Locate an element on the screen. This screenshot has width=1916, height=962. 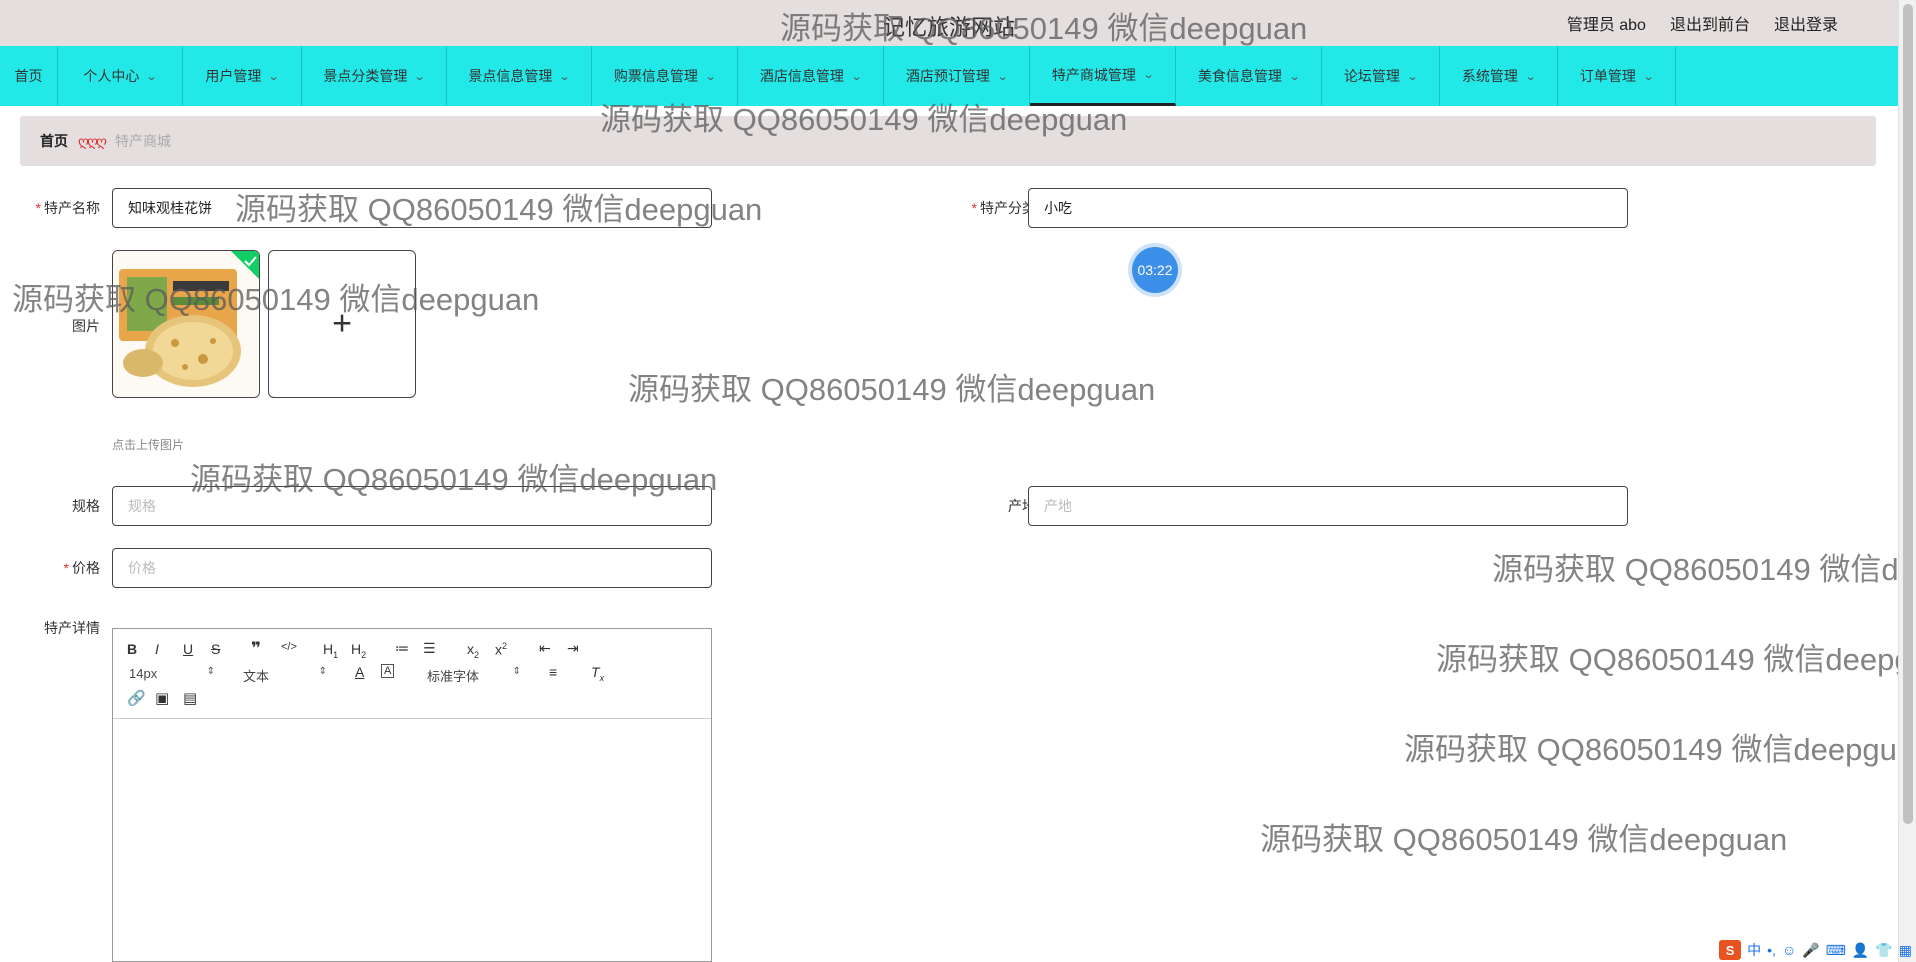
top-header: 记忆旅游网站 管理员 abo 退出到前台 退出登录 is located at coordinates (949, 23).